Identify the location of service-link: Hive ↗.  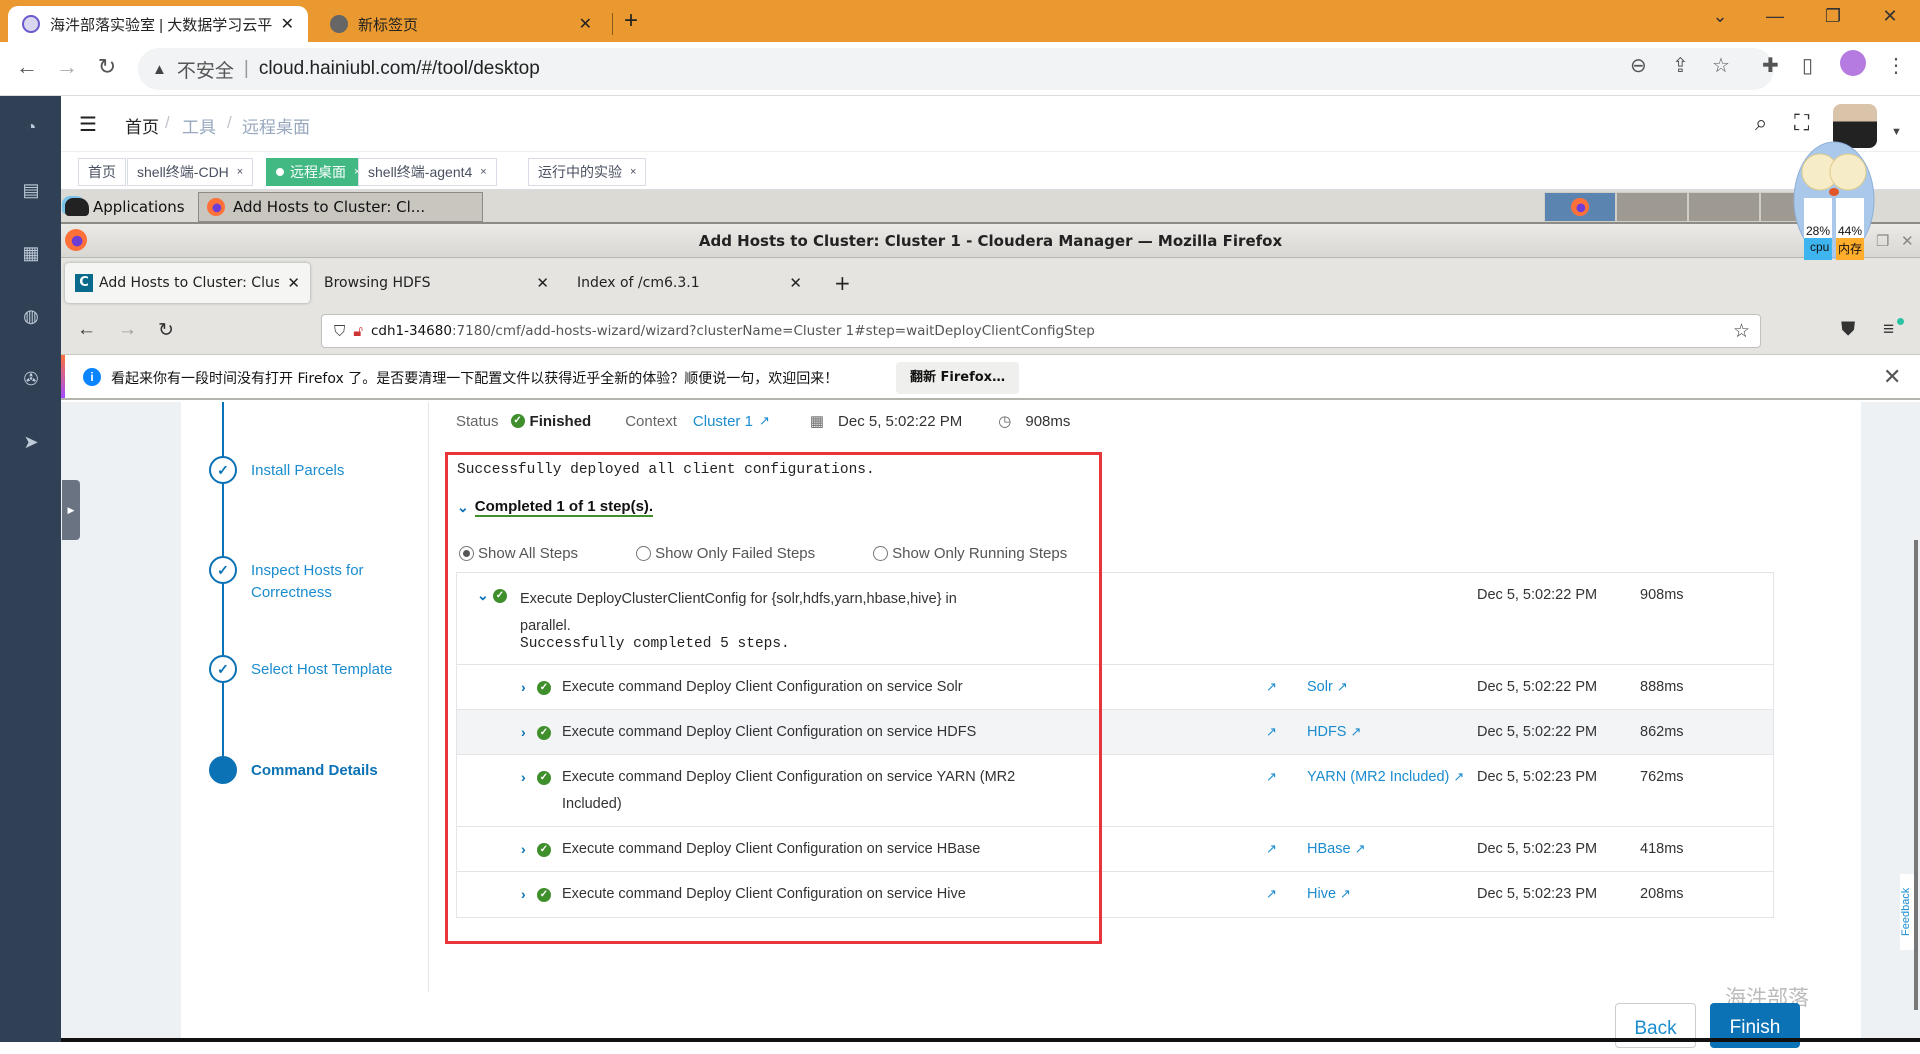
(1329, 894).